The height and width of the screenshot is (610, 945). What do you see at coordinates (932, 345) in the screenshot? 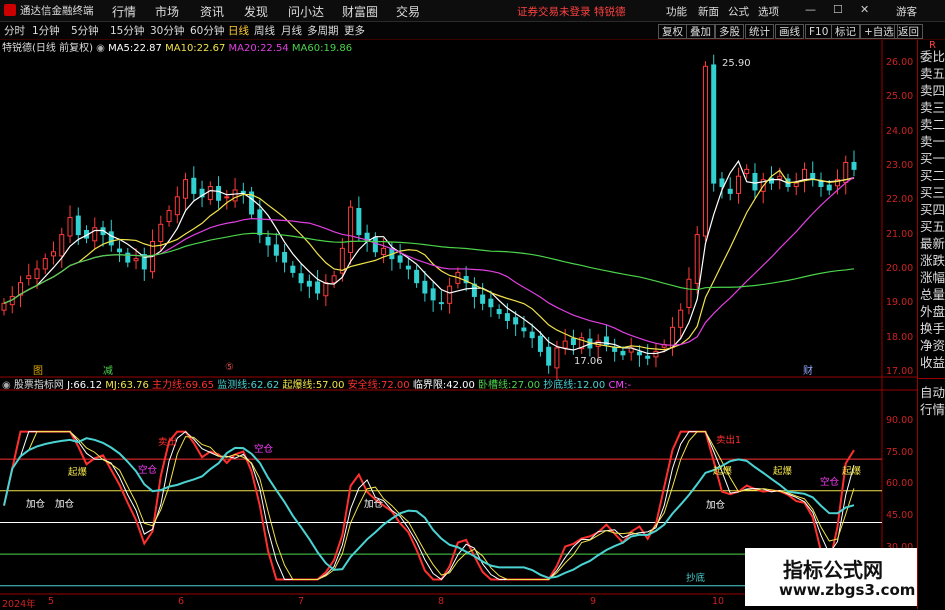
I see `rp-jingzi: 净资` at bounding box center [932, 345].